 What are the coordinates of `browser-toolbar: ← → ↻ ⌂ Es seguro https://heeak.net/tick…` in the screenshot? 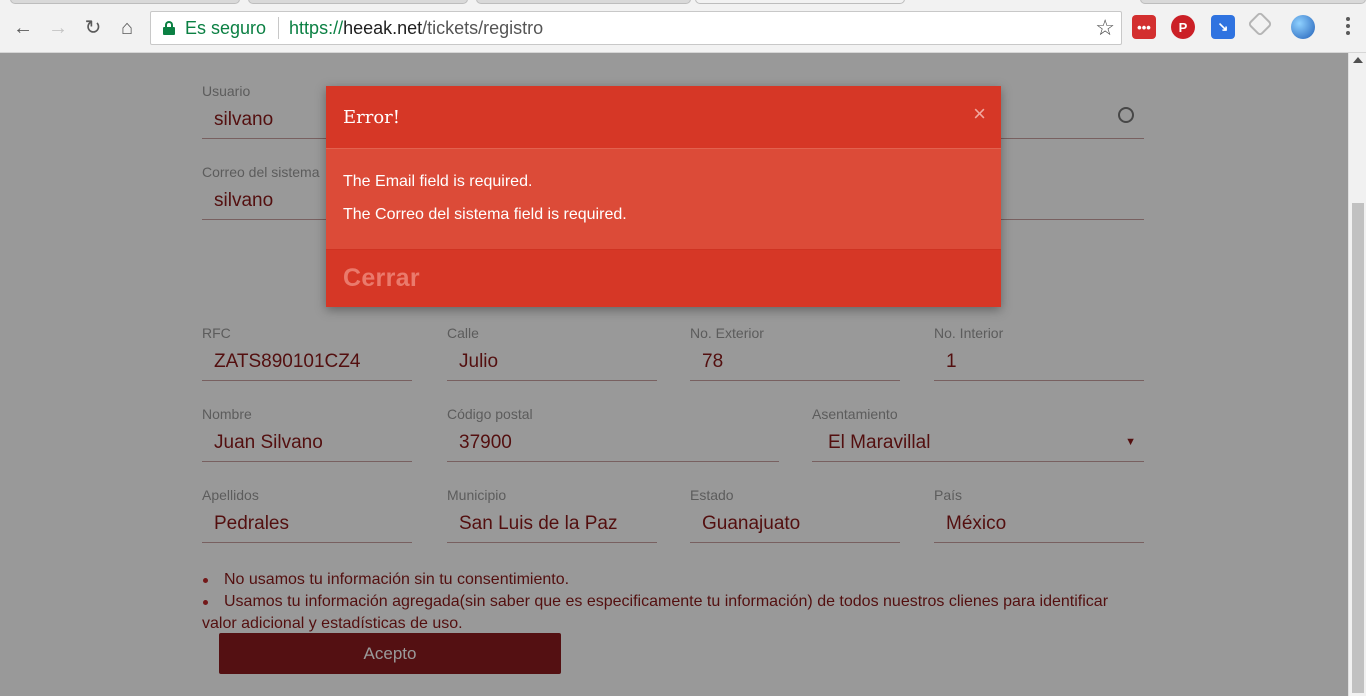 It's located at (683, 26).